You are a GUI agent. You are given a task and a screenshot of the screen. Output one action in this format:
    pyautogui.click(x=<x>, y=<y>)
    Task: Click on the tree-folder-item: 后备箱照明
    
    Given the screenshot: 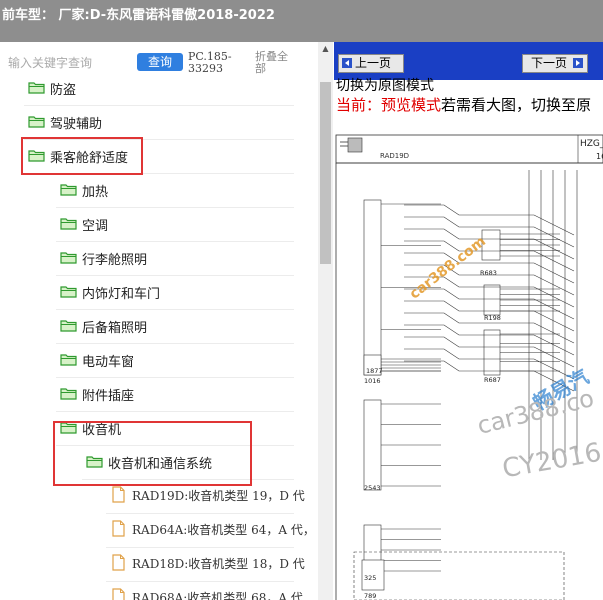 What is the action you would take?
    pyautogui.click(x=103, y=323)
    